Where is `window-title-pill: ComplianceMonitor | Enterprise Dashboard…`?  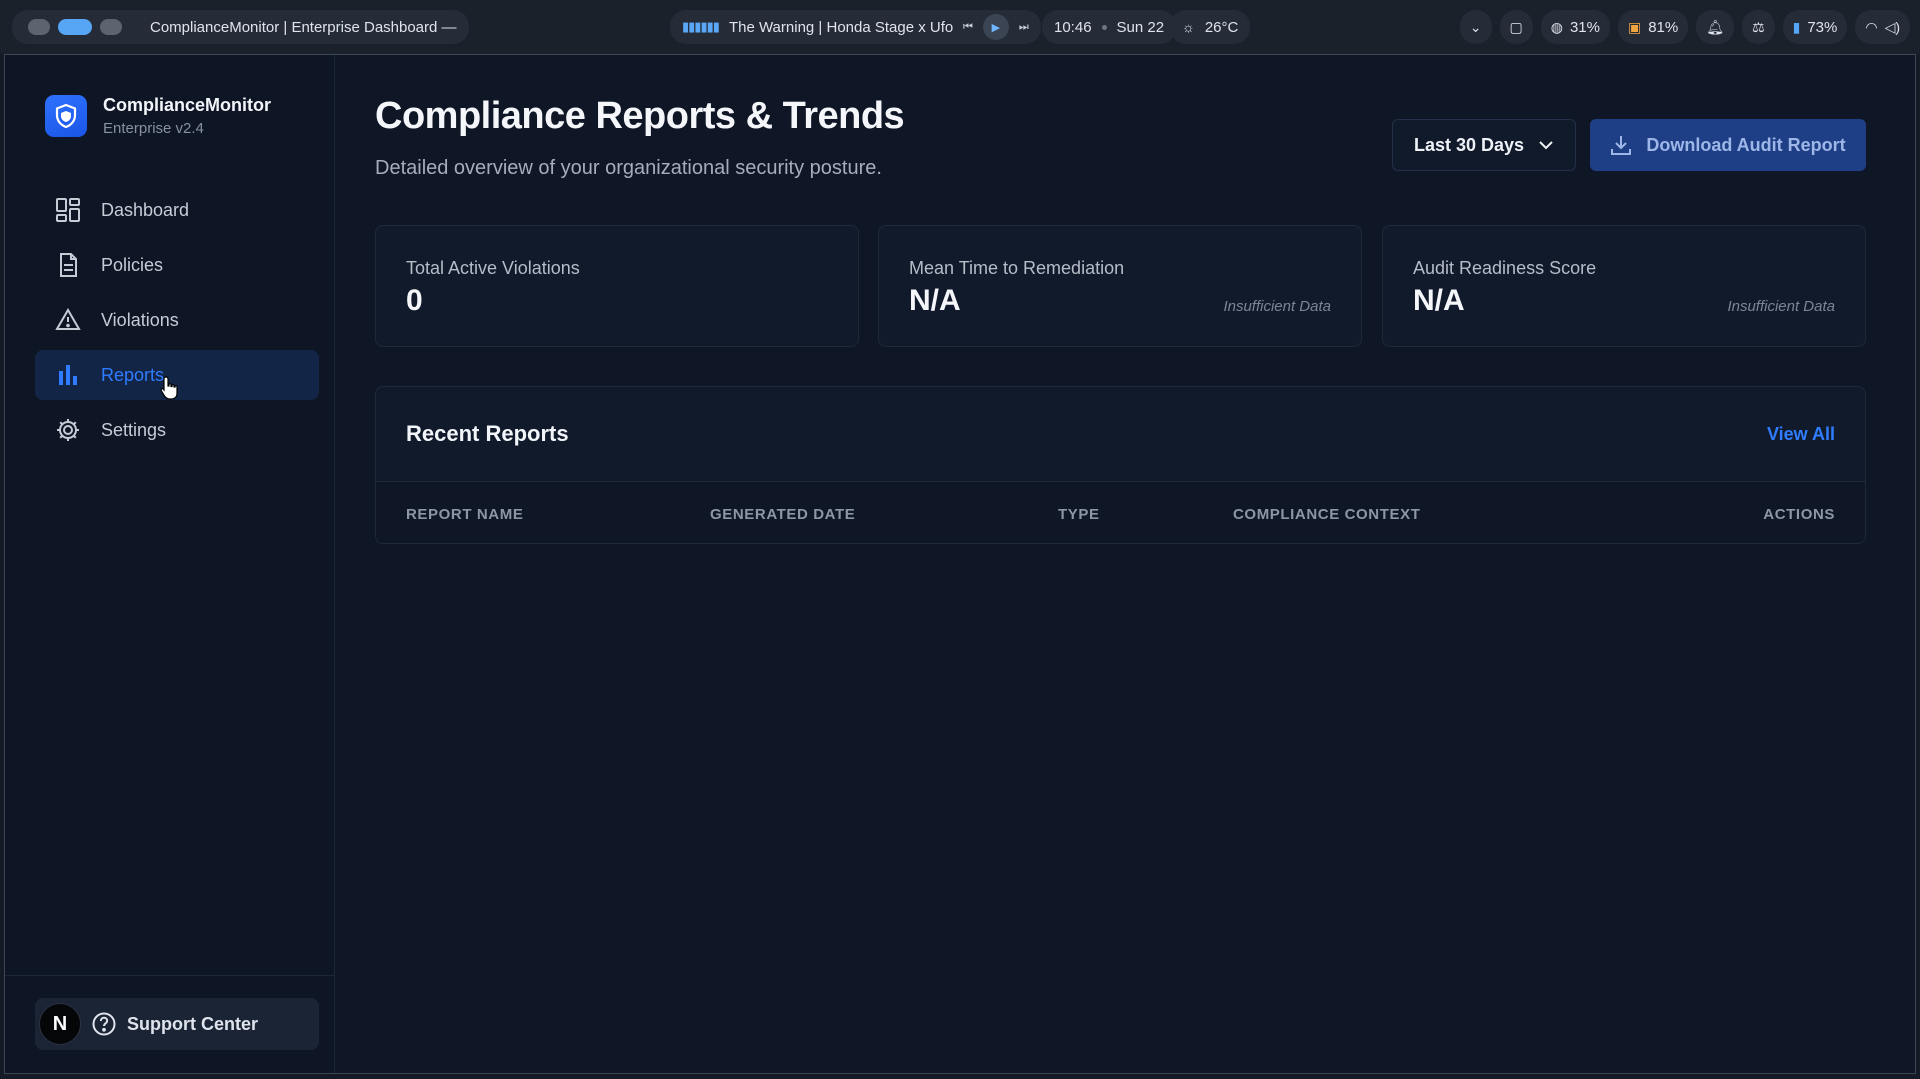 window-title-pill: ComplianceMonitor | Enterprise Dashboard… is located at coordinates (240, 27).